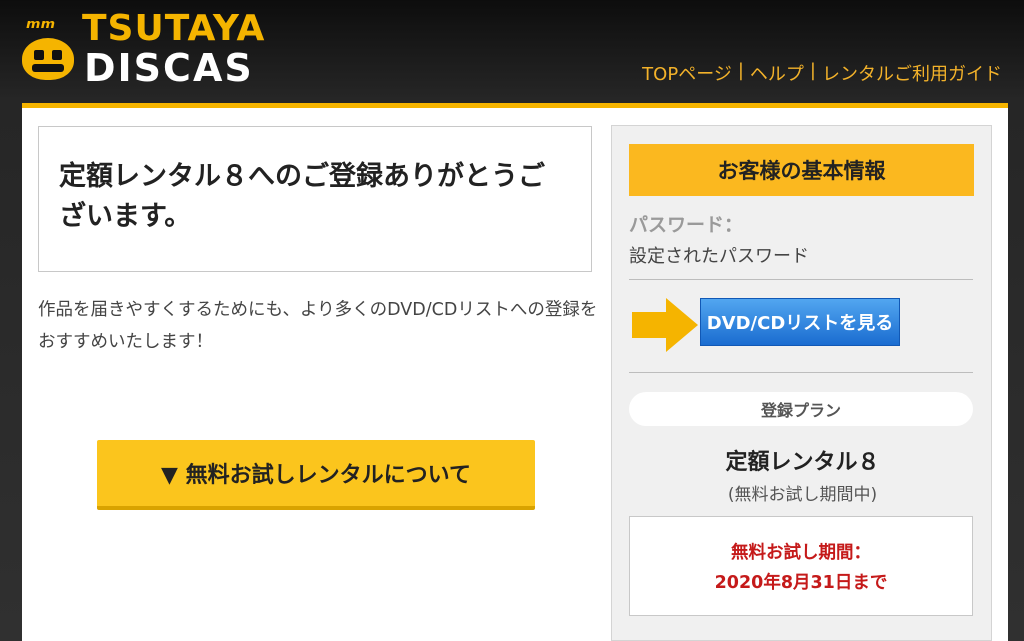 This screenshot has height=641, width=1024. Describe the element at coordinates (316, 475) in the screenshot. I see `free-trial-info-button: ▼ 無料お試しレンタルについて` at that location.